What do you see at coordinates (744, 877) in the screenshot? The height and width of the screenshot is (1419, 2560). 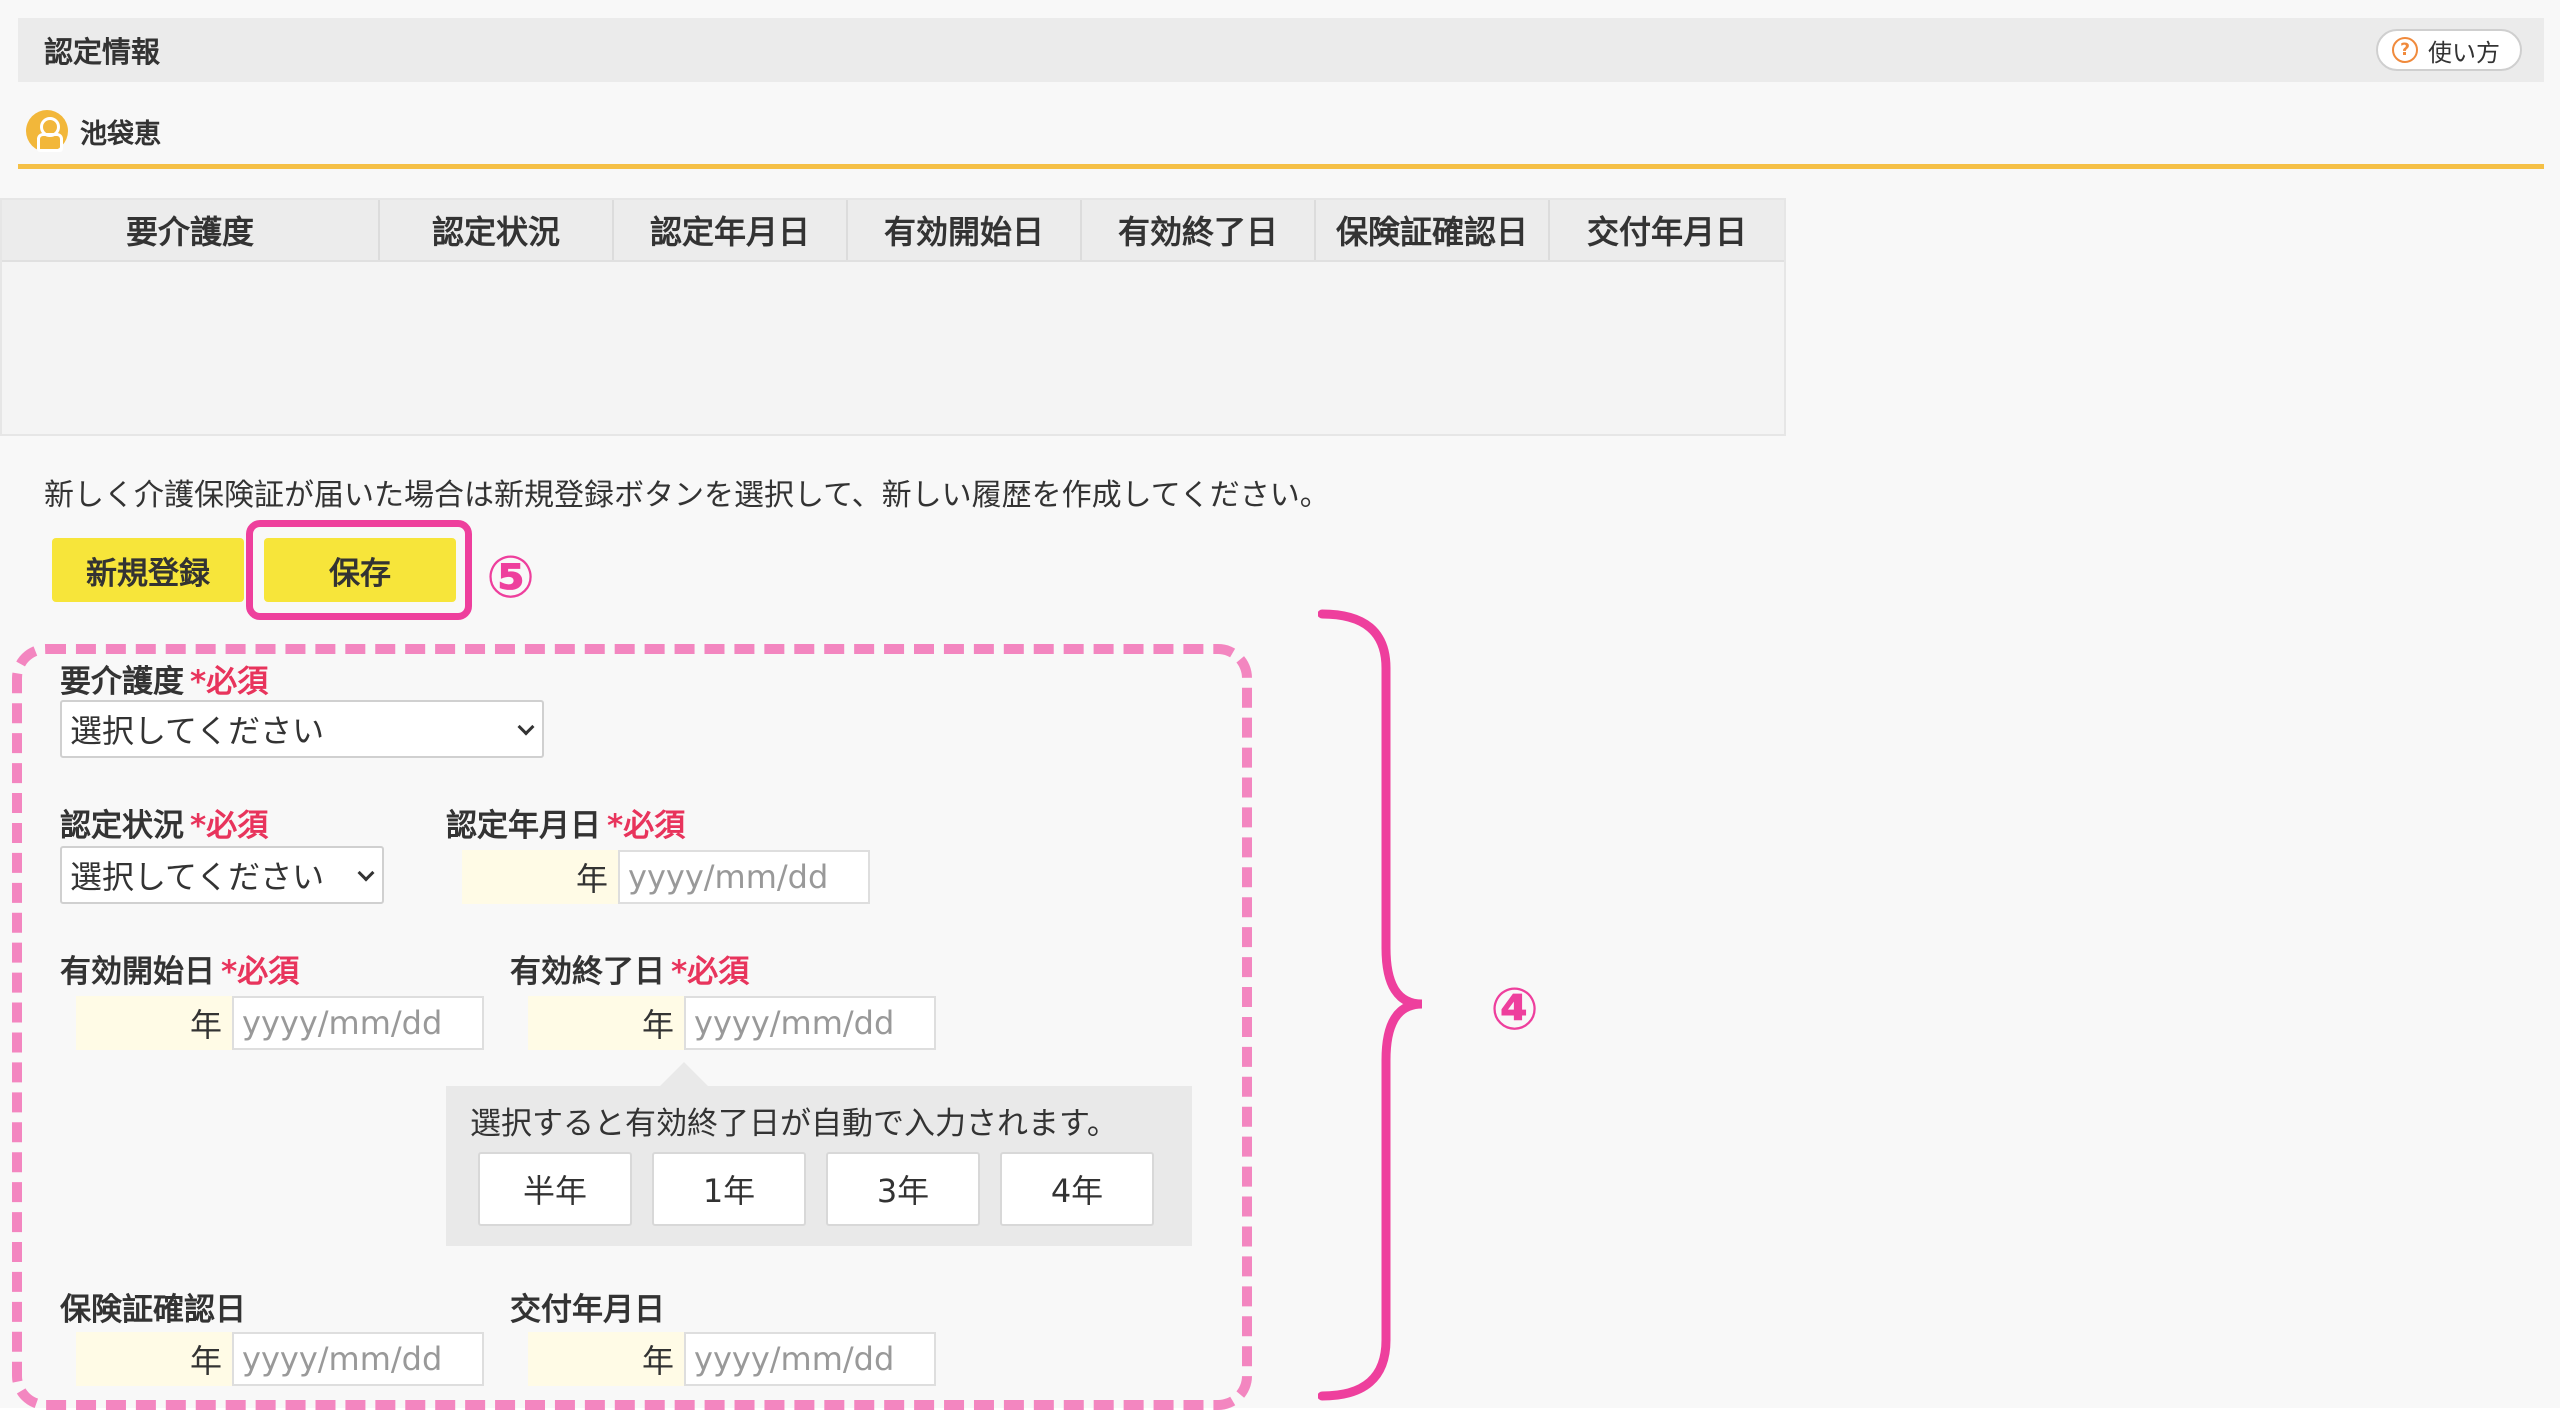 I see `cert-date-input: yyyy/mm/dd` at bounding box center [744, 877].